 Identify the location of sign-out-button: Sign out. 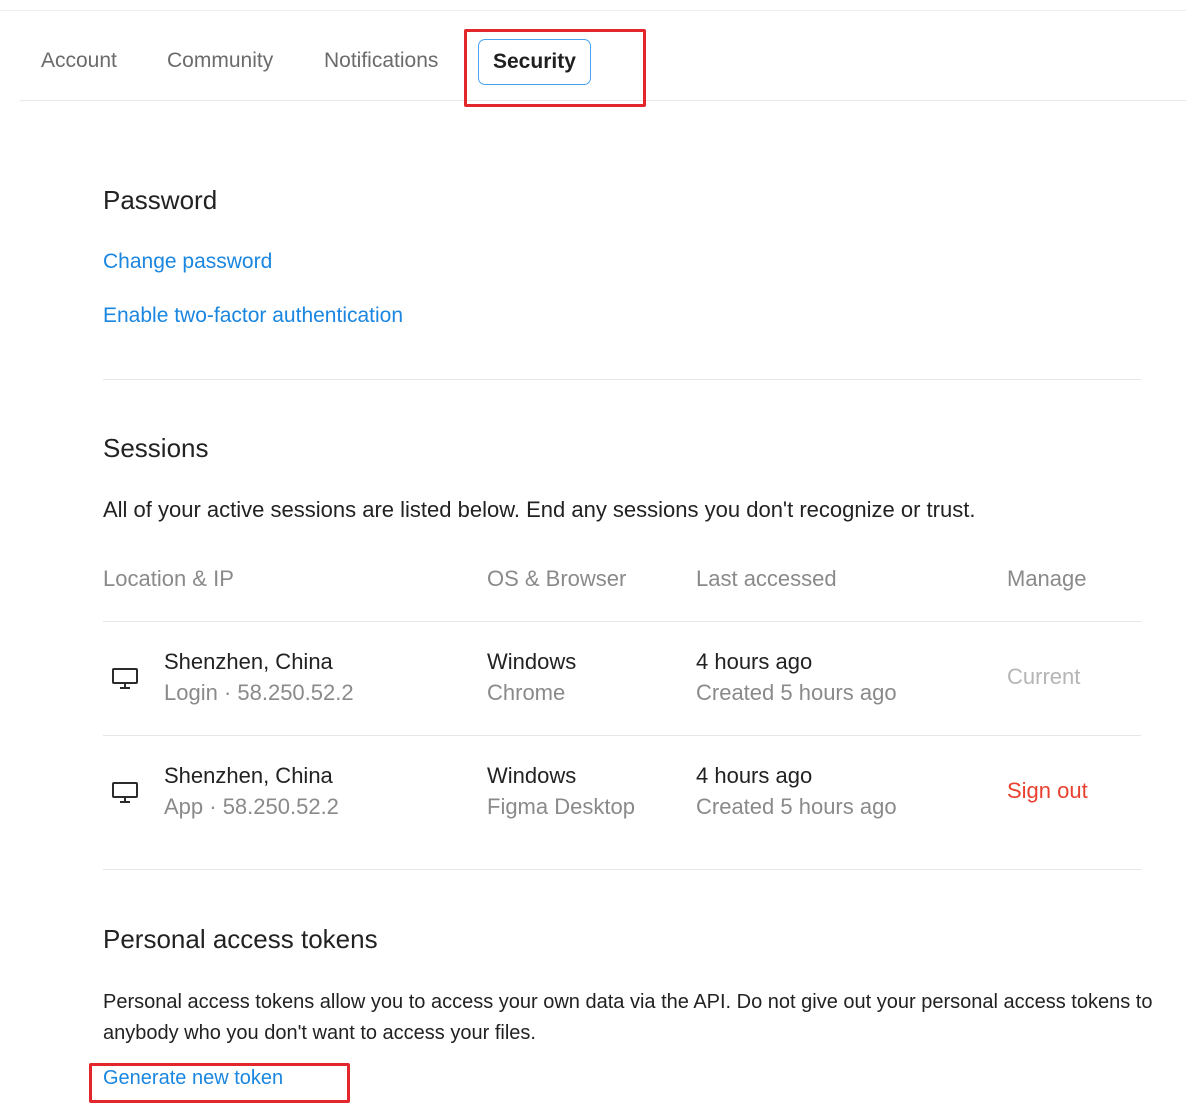
(1047, 791).